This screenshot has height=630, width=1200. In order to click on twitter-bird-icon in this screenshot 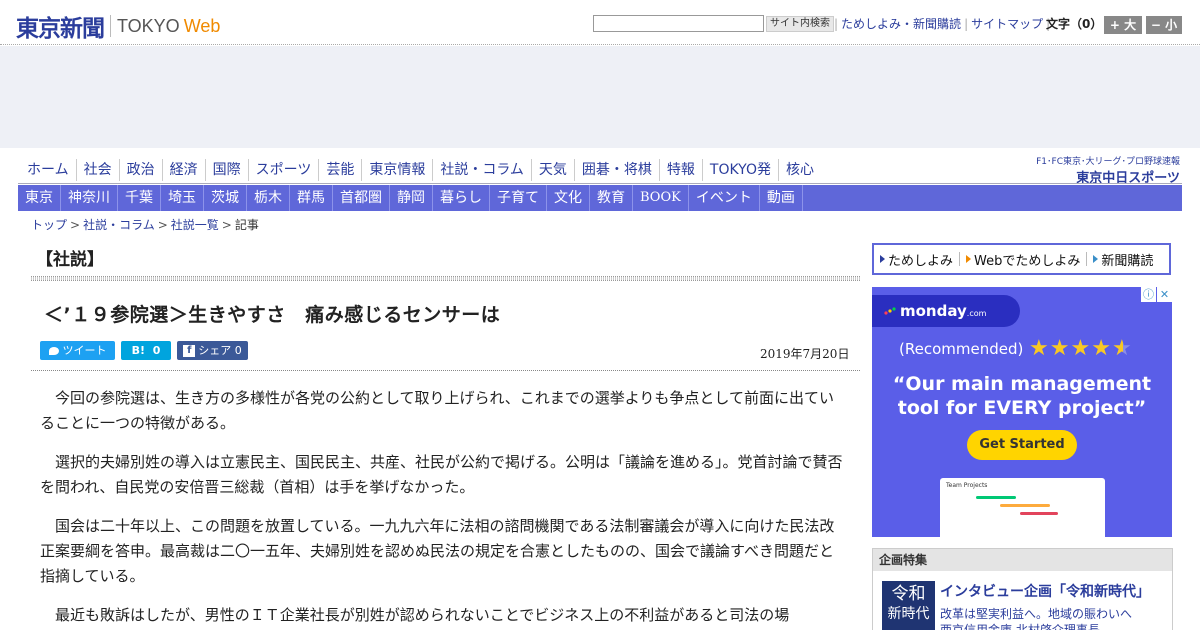, I will do `click(53, 351)`.